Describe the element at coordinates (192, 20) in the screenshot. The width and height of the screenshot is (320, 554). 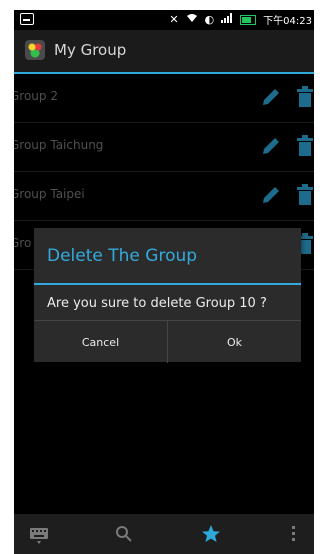
I see `wifi-icon` at that location.